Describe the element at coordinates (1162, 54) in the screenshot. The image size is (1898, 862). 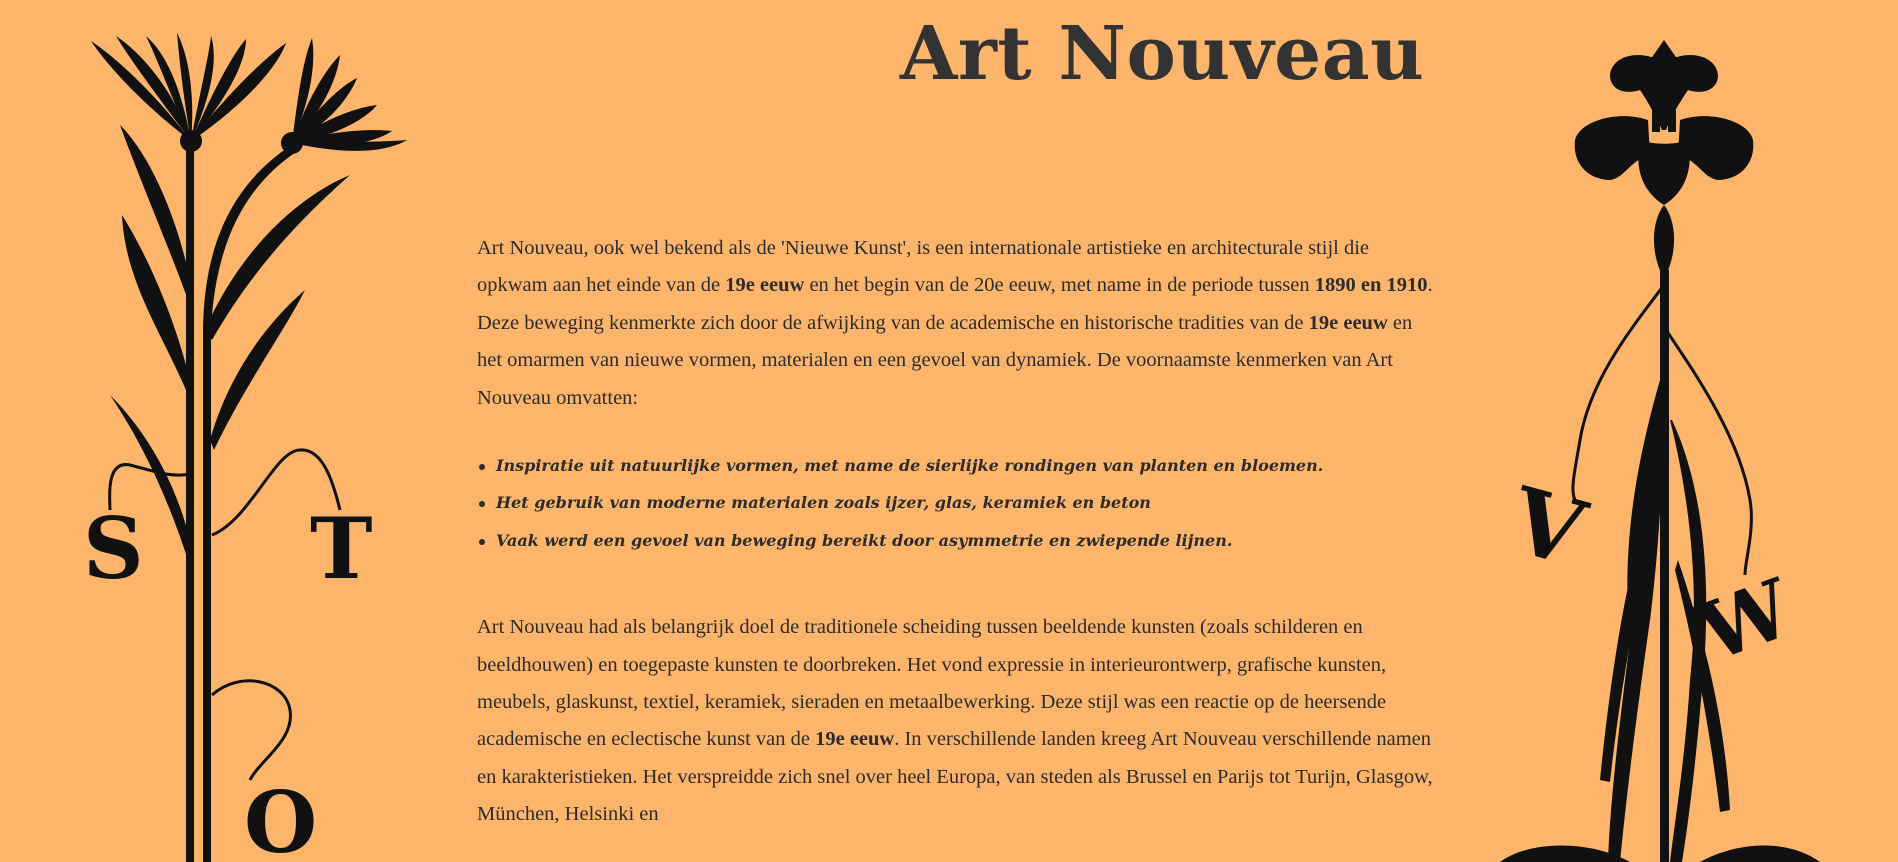
I see `page-title: Art Nouveau` at that location.